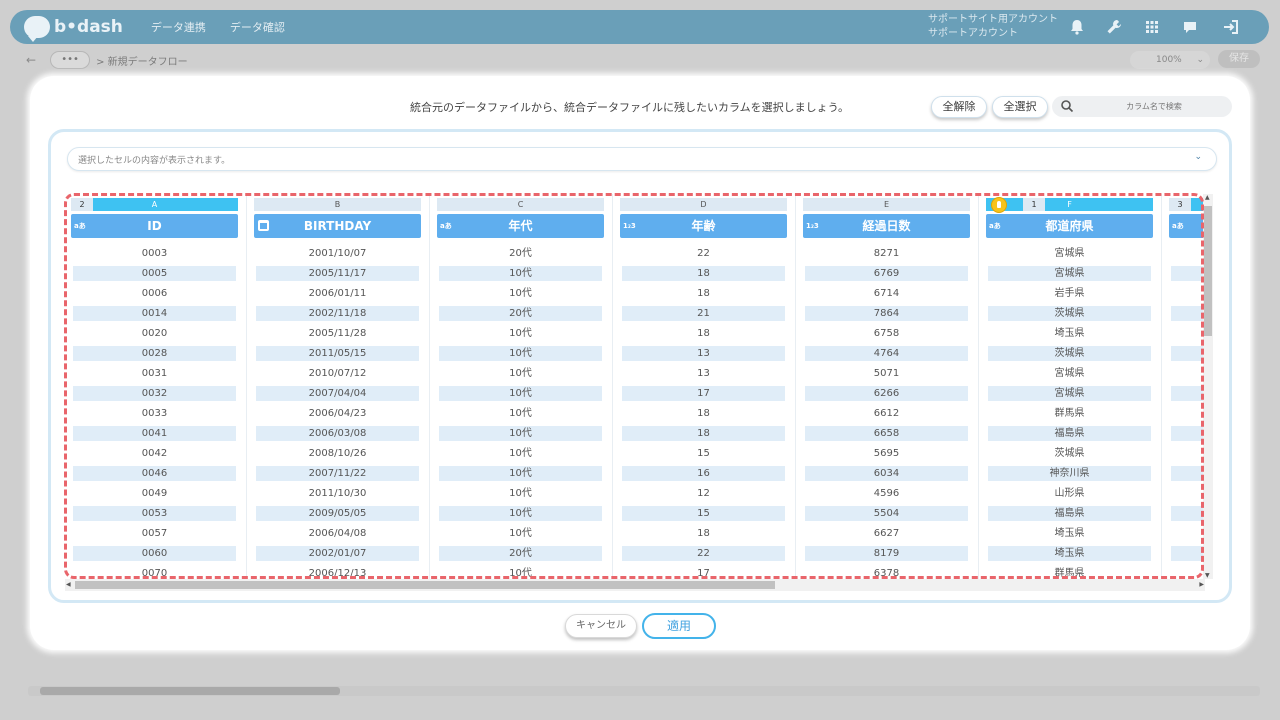  What do you see at coordinates (703, 393) in the screenshot?
I see `table-cell: 17` at bounding box center [703, 393].